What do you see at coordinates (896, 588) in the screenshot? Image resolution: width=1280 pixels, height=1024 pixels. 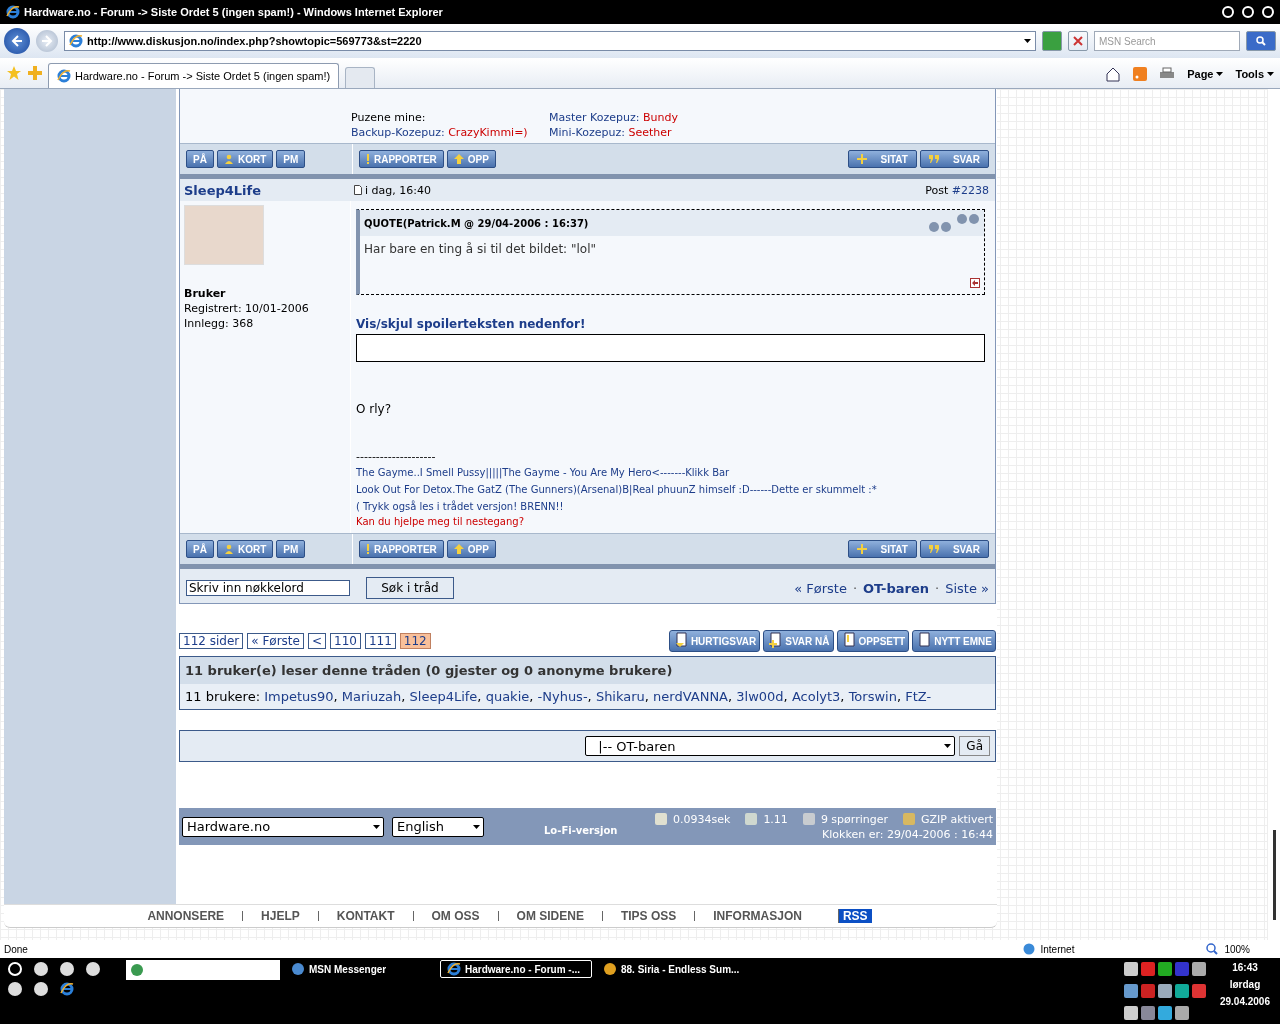 I see `breadcrumb-link: OT-baren` at bounding box center [896, 588].